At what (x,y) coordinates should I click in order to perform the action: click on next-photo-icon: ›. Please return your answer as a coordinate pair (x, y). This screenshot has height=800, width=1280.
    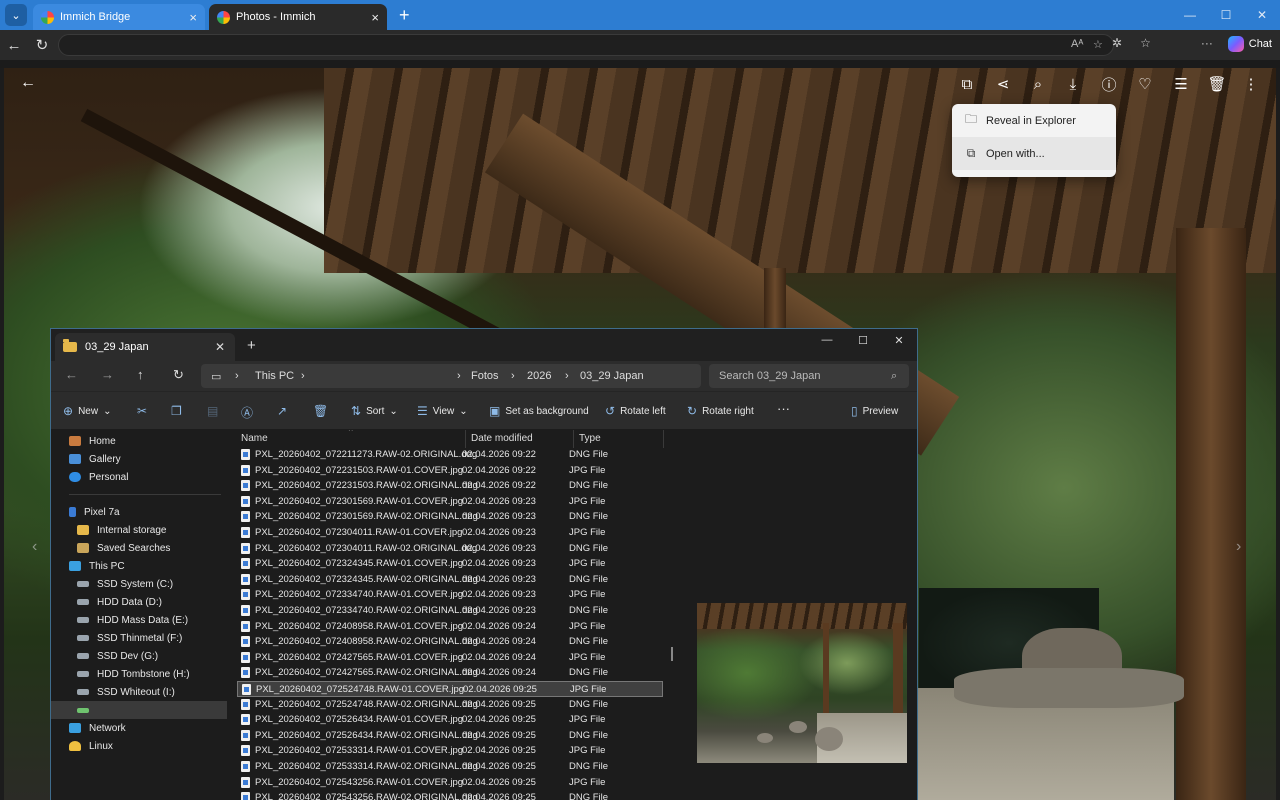
    Looking at the image, I should click on (1238, 547).